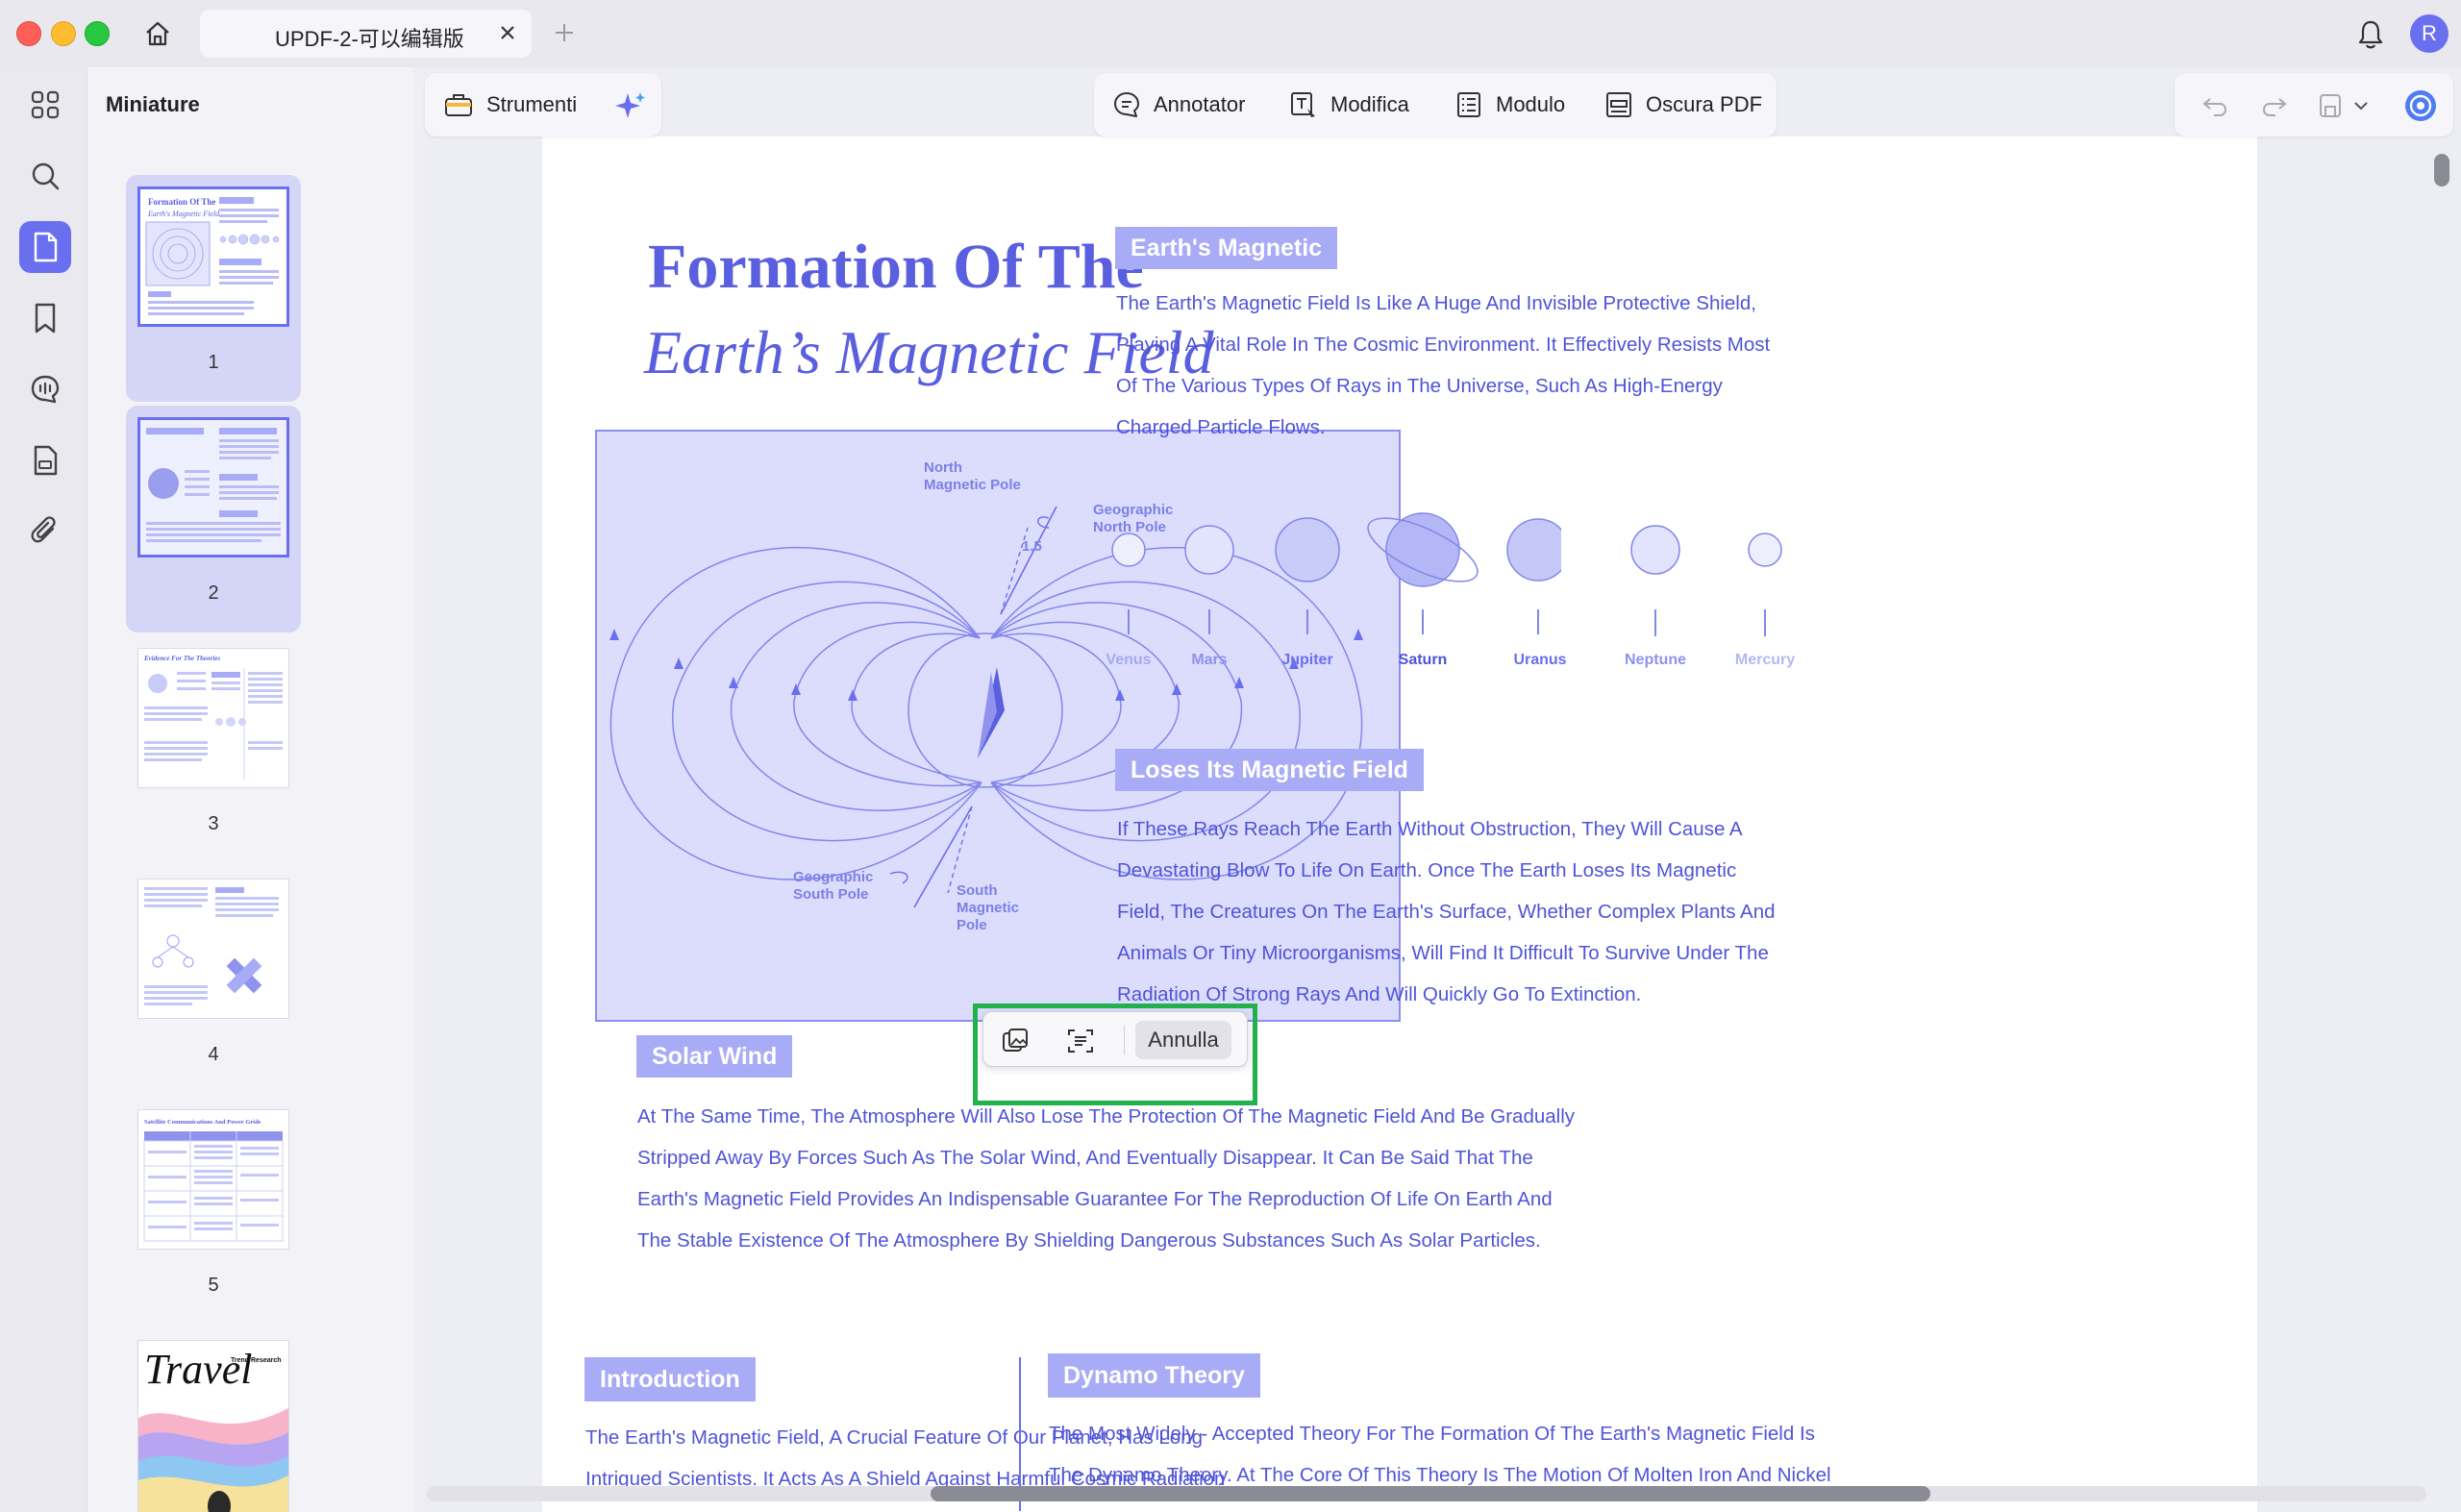 This screenshot has height=1512, width=2461. Describe the element at coordinates (183, 214) in the screenshot. I see `svg-text: Earth's Magnetic Field` at that location.